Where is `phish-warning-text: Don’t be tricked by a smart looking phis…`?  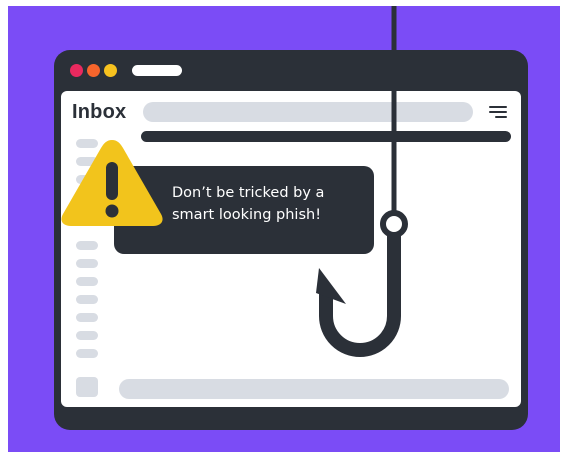
phish-warning-text: Don’t be tricked by a smart looking phis… is located at coordinates (272, 204).